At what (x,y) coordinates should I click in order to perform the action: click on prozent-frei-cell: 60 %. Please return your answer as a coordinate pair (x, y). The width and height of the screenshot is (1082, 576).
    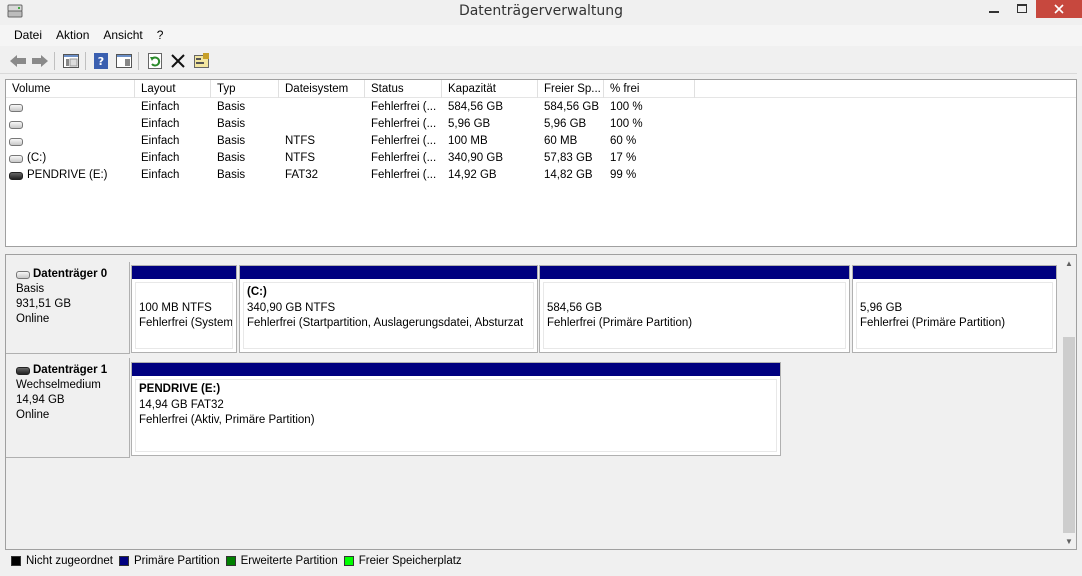
    Looking at the image, I should click on (623, 141).